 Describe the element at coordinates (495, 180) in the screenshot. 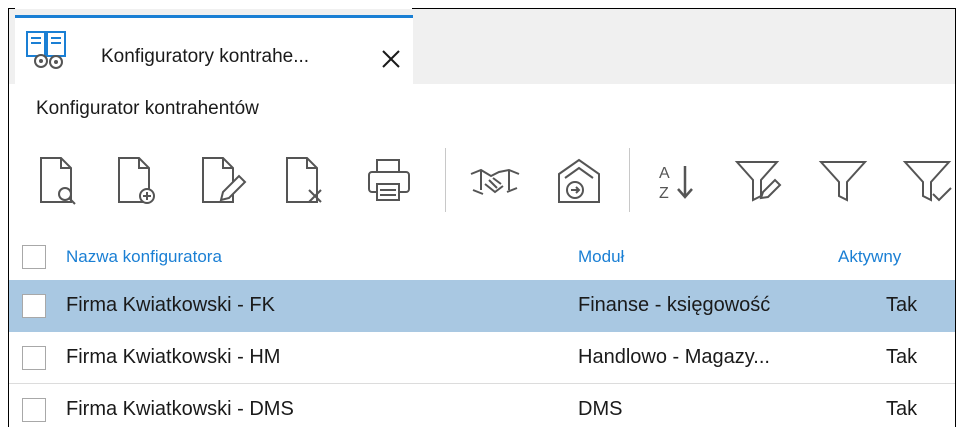

I see `handshake-icon` at that location.